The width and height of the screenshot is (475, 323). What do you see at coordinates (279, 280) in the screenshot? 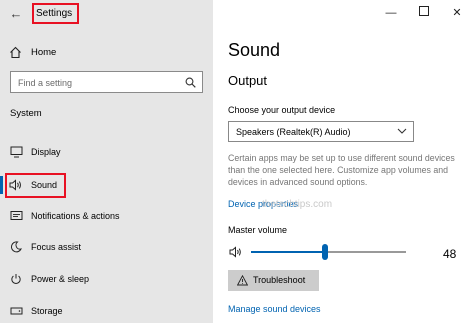
I see `troubleshoot-label: Troubleshoot` at bounding box center [279, 280].